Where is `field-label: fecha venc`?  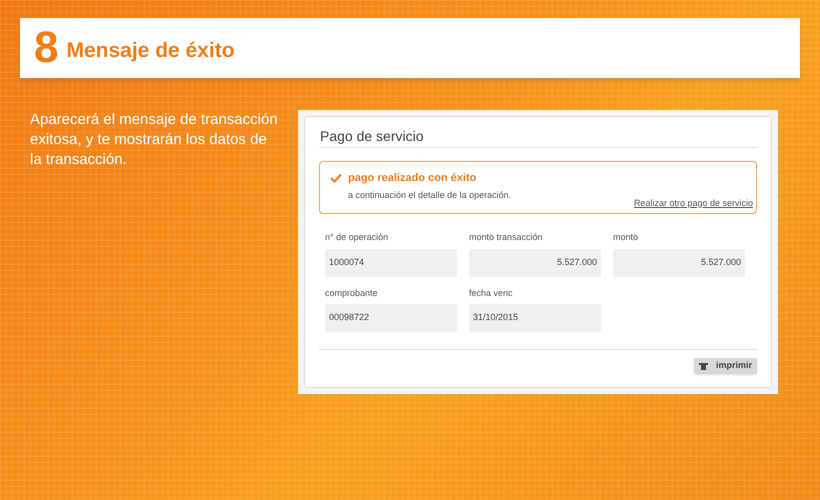
field-label: fecha venc is located at coordinates (491, 293).